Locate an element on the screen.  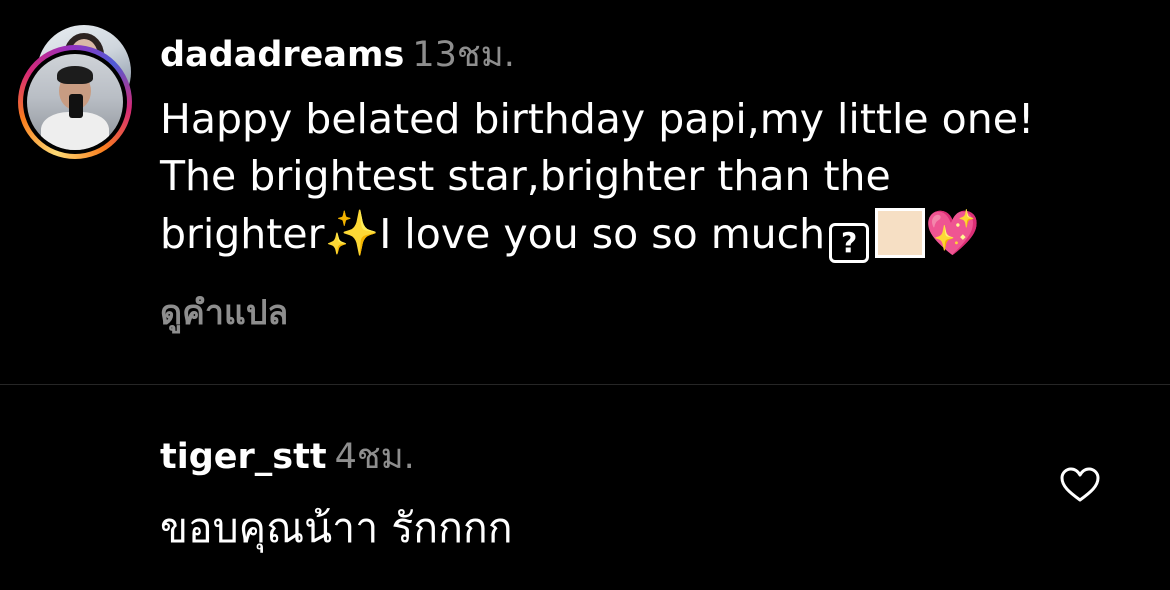
avatar-phone is located at coordinates (76, 106).